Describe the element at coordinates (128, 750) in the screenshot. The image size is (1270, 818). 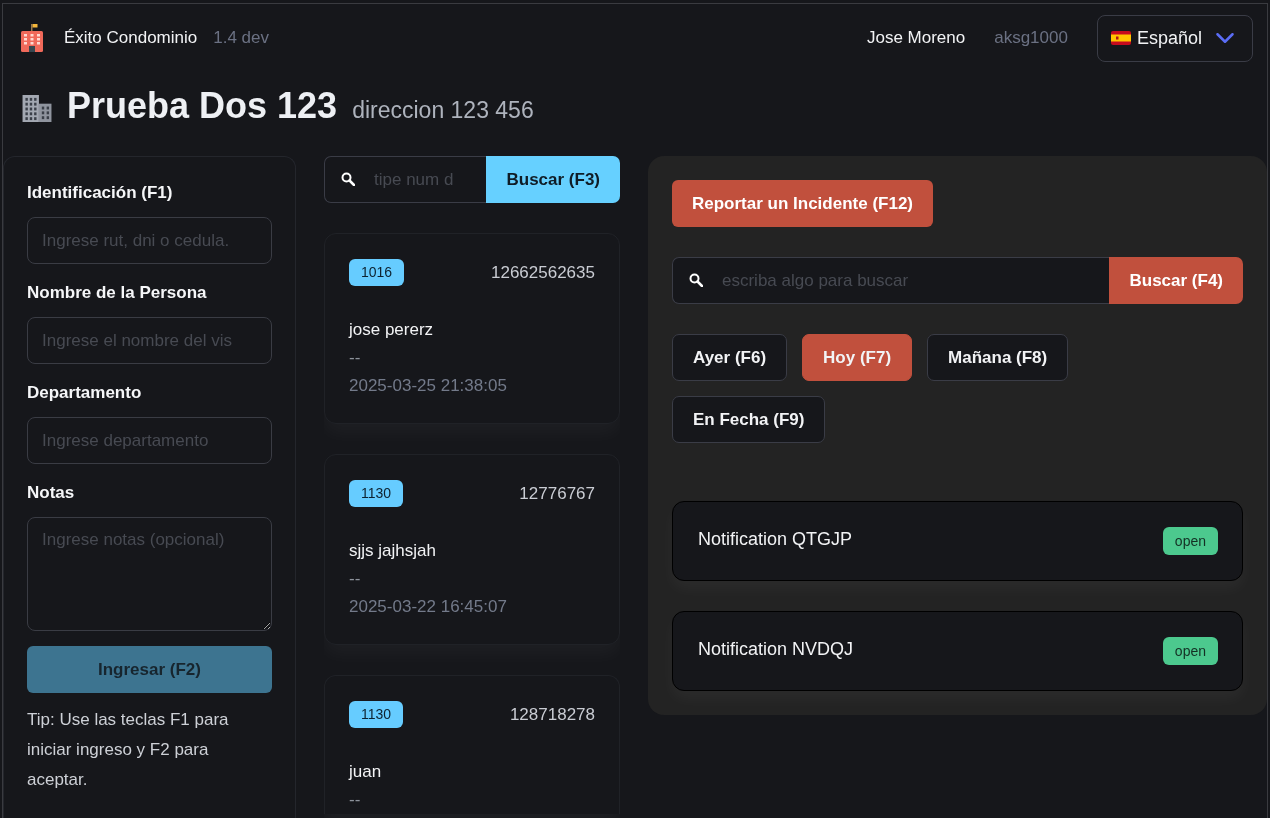
I see `tip-text: Tip: Use las teclas F1 para iniciar ingreso y F2 para aceptar.` at that location.